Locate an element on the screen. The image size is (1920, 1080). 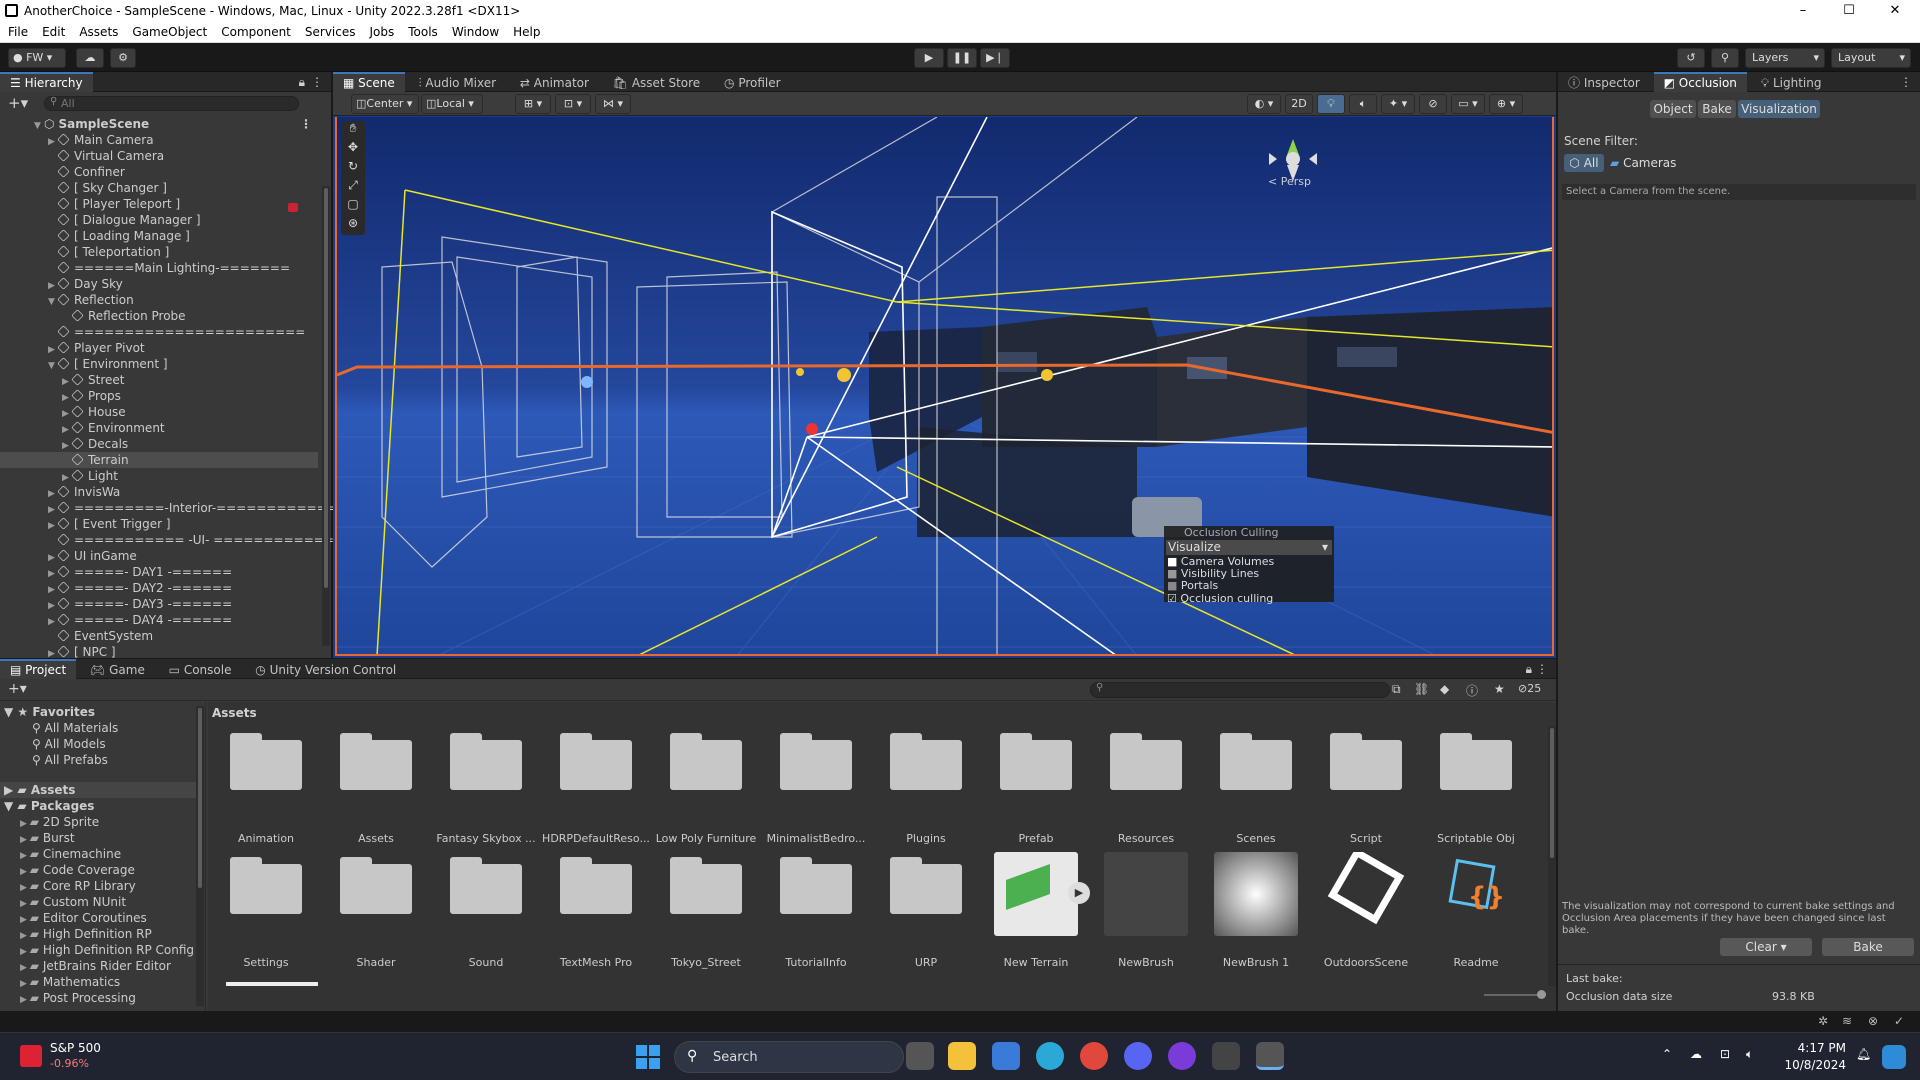
package-folder: ▶ ▰ High Definition RP Config is located at coordinates (107, 950).